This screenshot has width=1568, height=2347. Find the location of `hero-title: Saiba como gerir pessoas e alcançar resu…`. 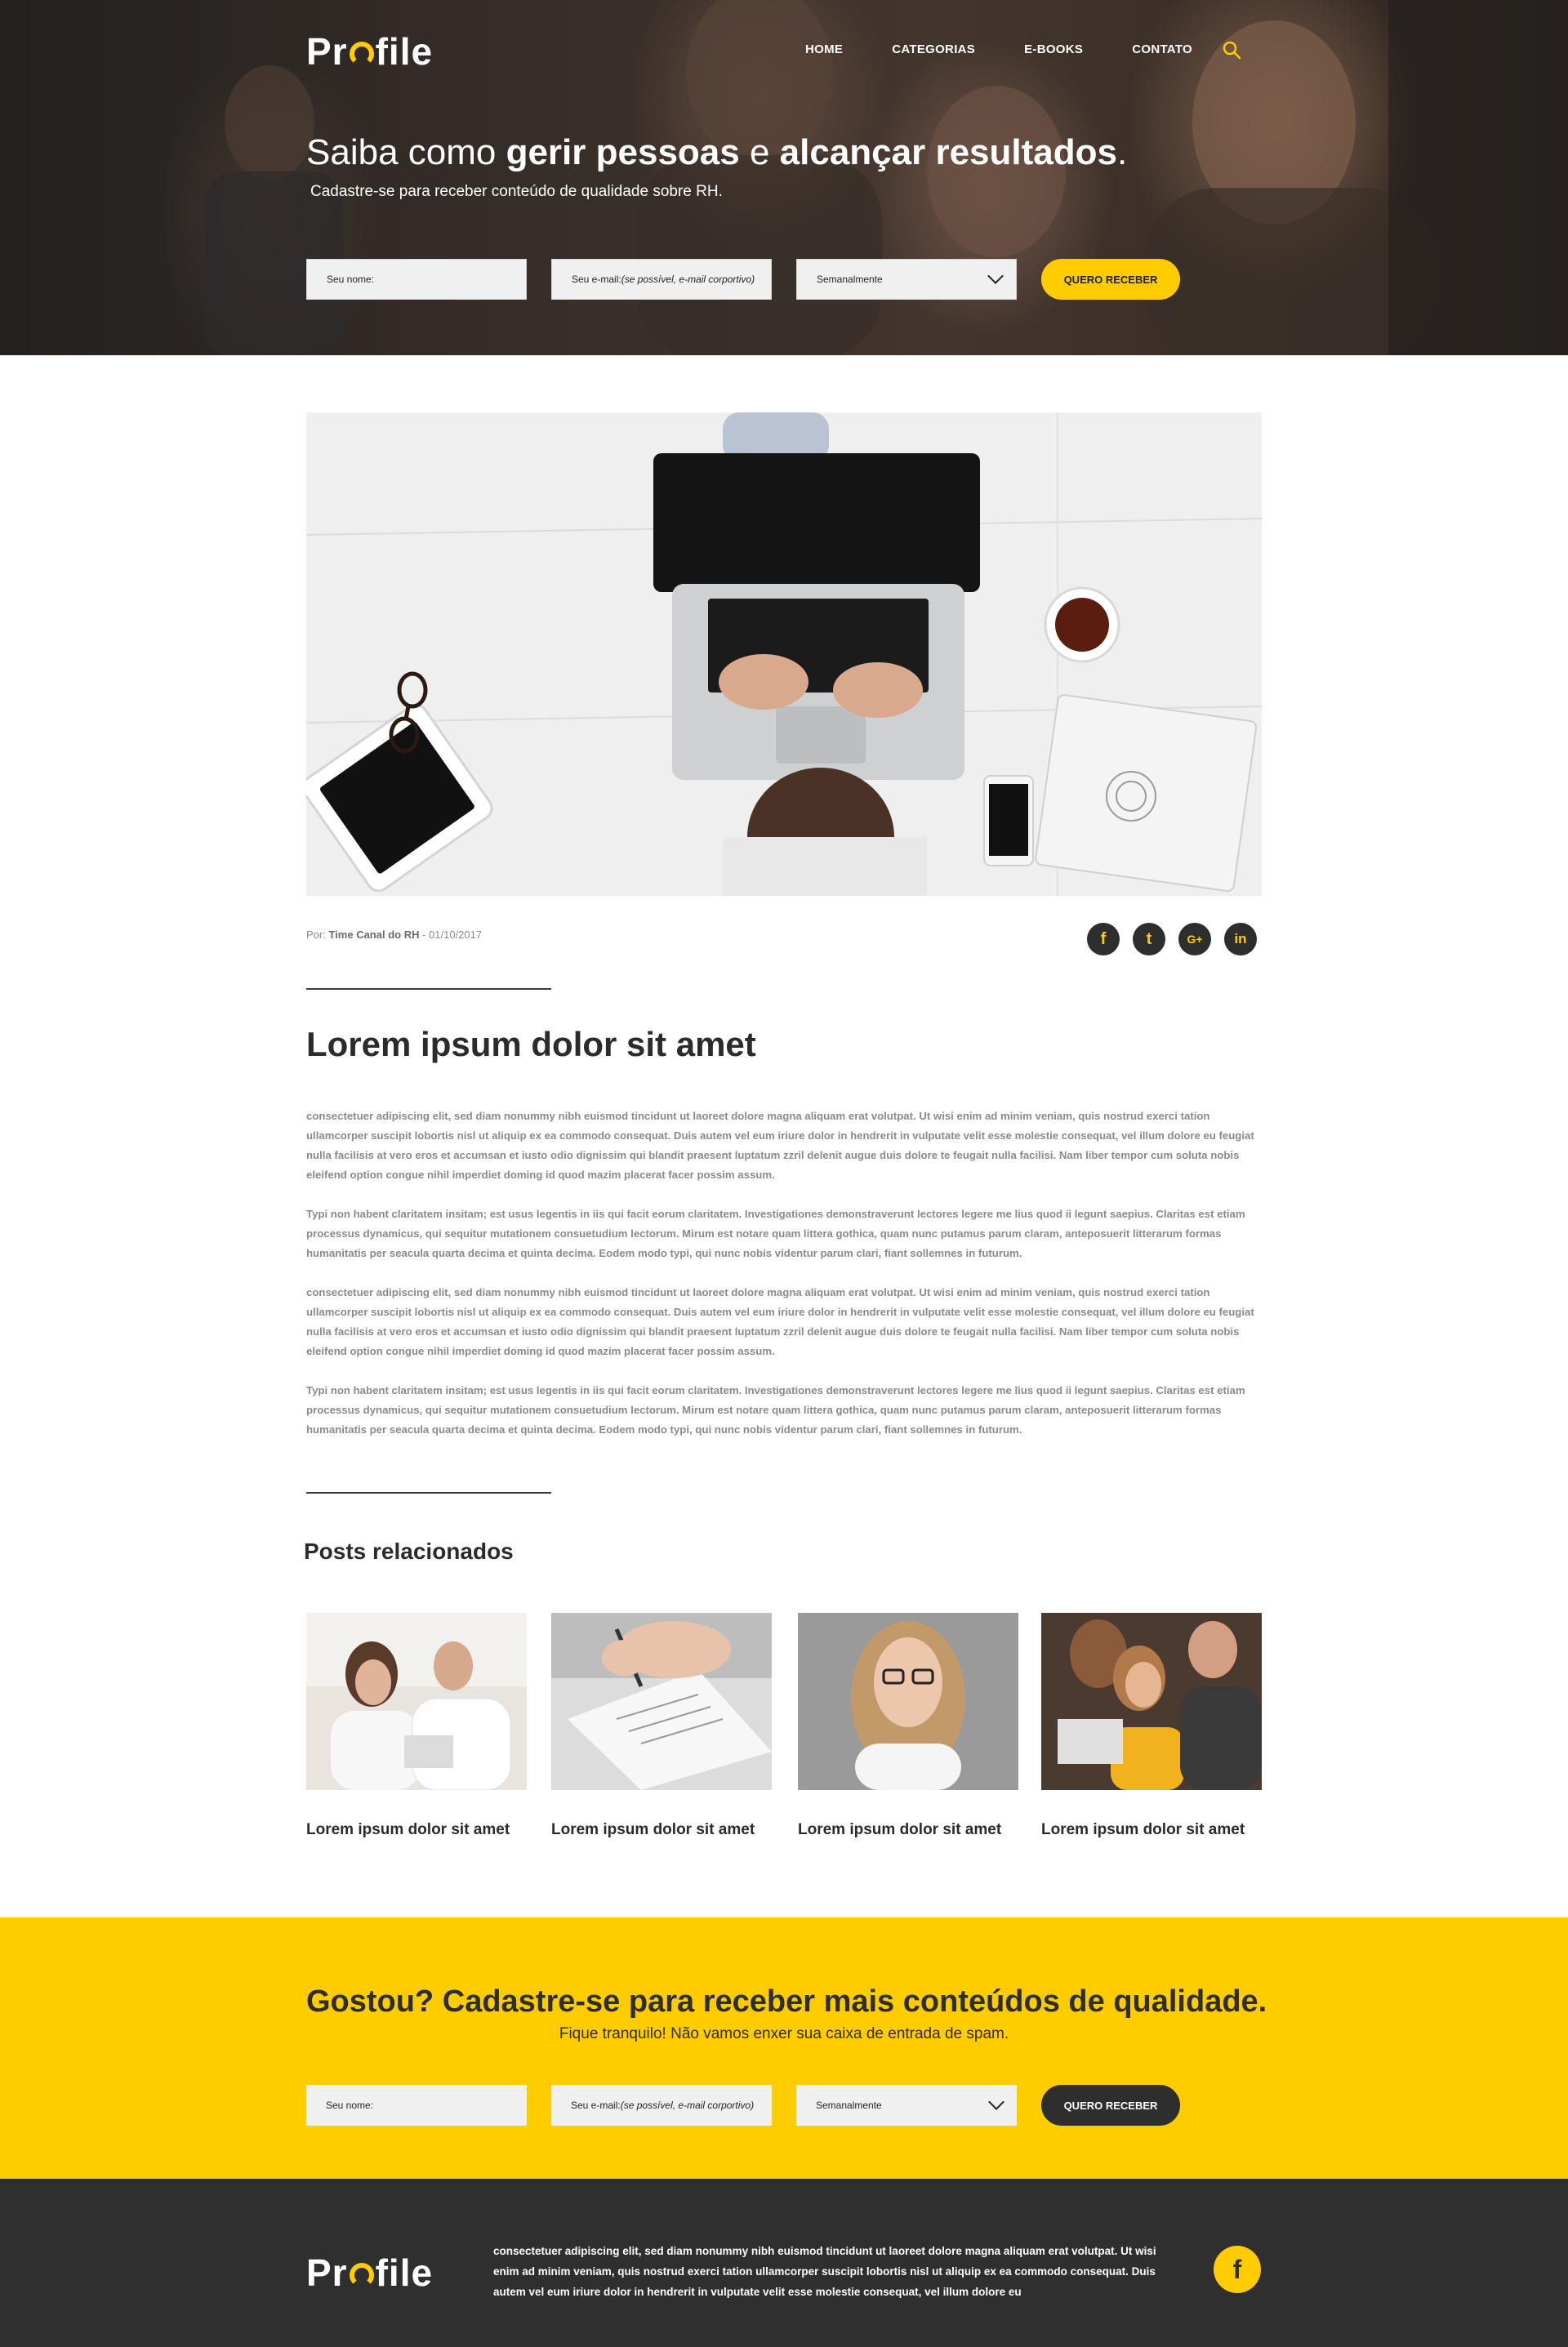

hero-title: Saiba como gerir pessoas e alcançar resu… is located at coordinates (716, 152).